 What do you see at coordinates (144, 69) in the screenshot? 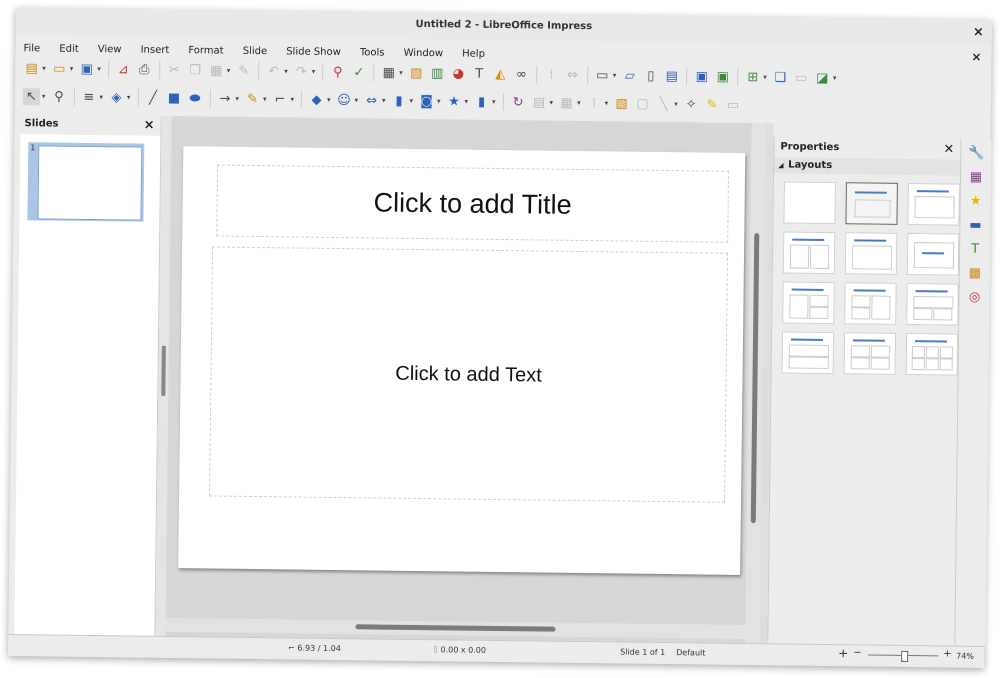
I see `print-icon: ⎙` at bounding box center [144, 69].